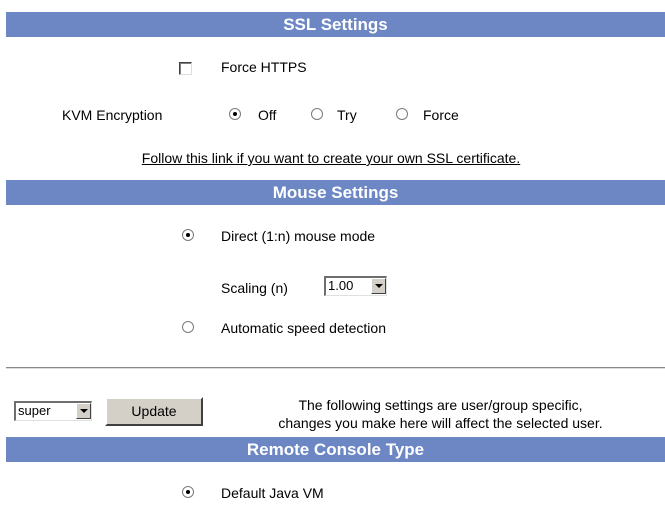 This screenshot has height=512, width=665. Describe the element at coordinates (188, 492) in the screenshot. I see `default-java-vm-radio` at that location.